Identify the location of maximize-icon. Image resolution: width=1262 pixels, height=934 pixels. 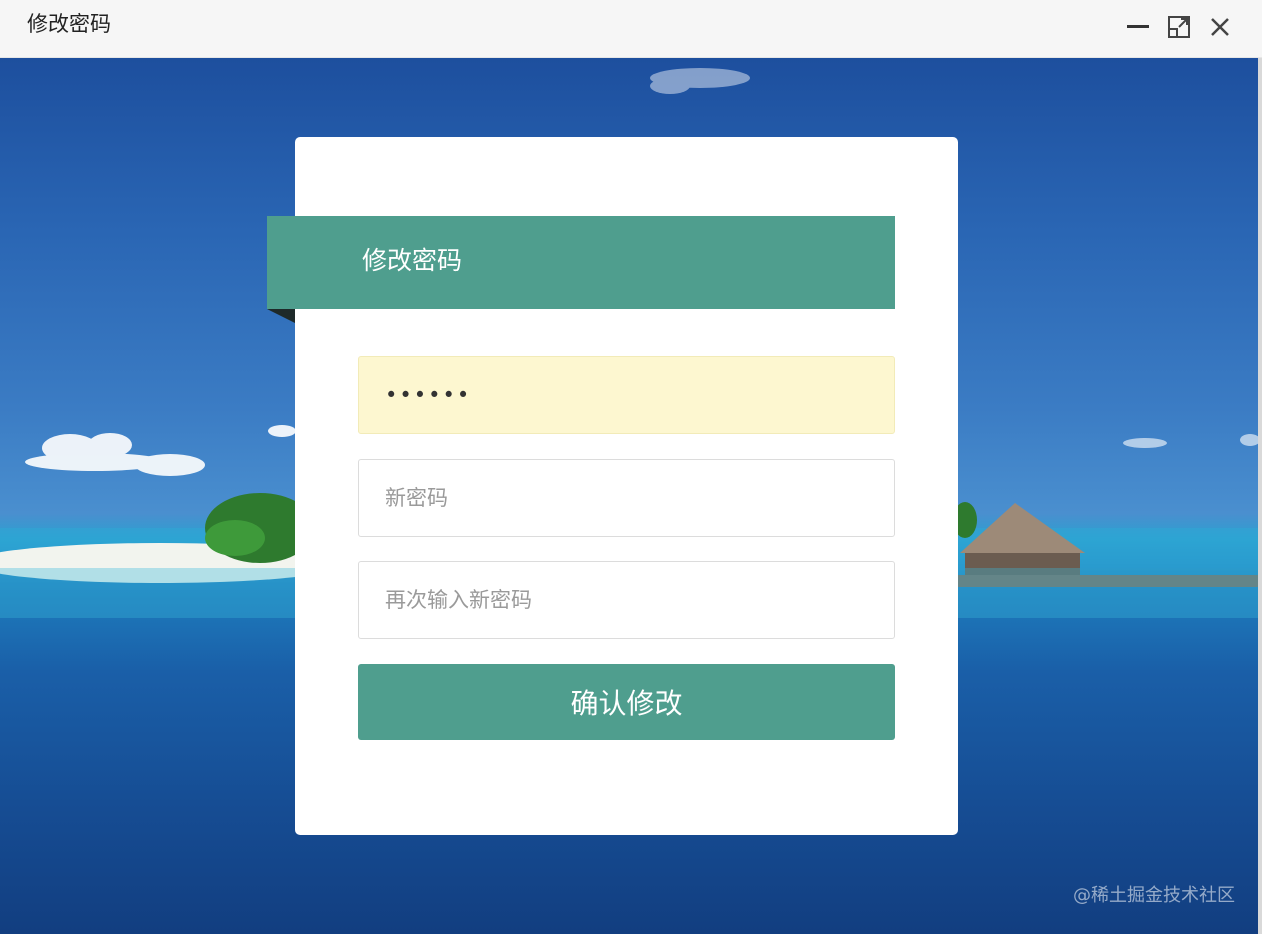
(1179, 27).